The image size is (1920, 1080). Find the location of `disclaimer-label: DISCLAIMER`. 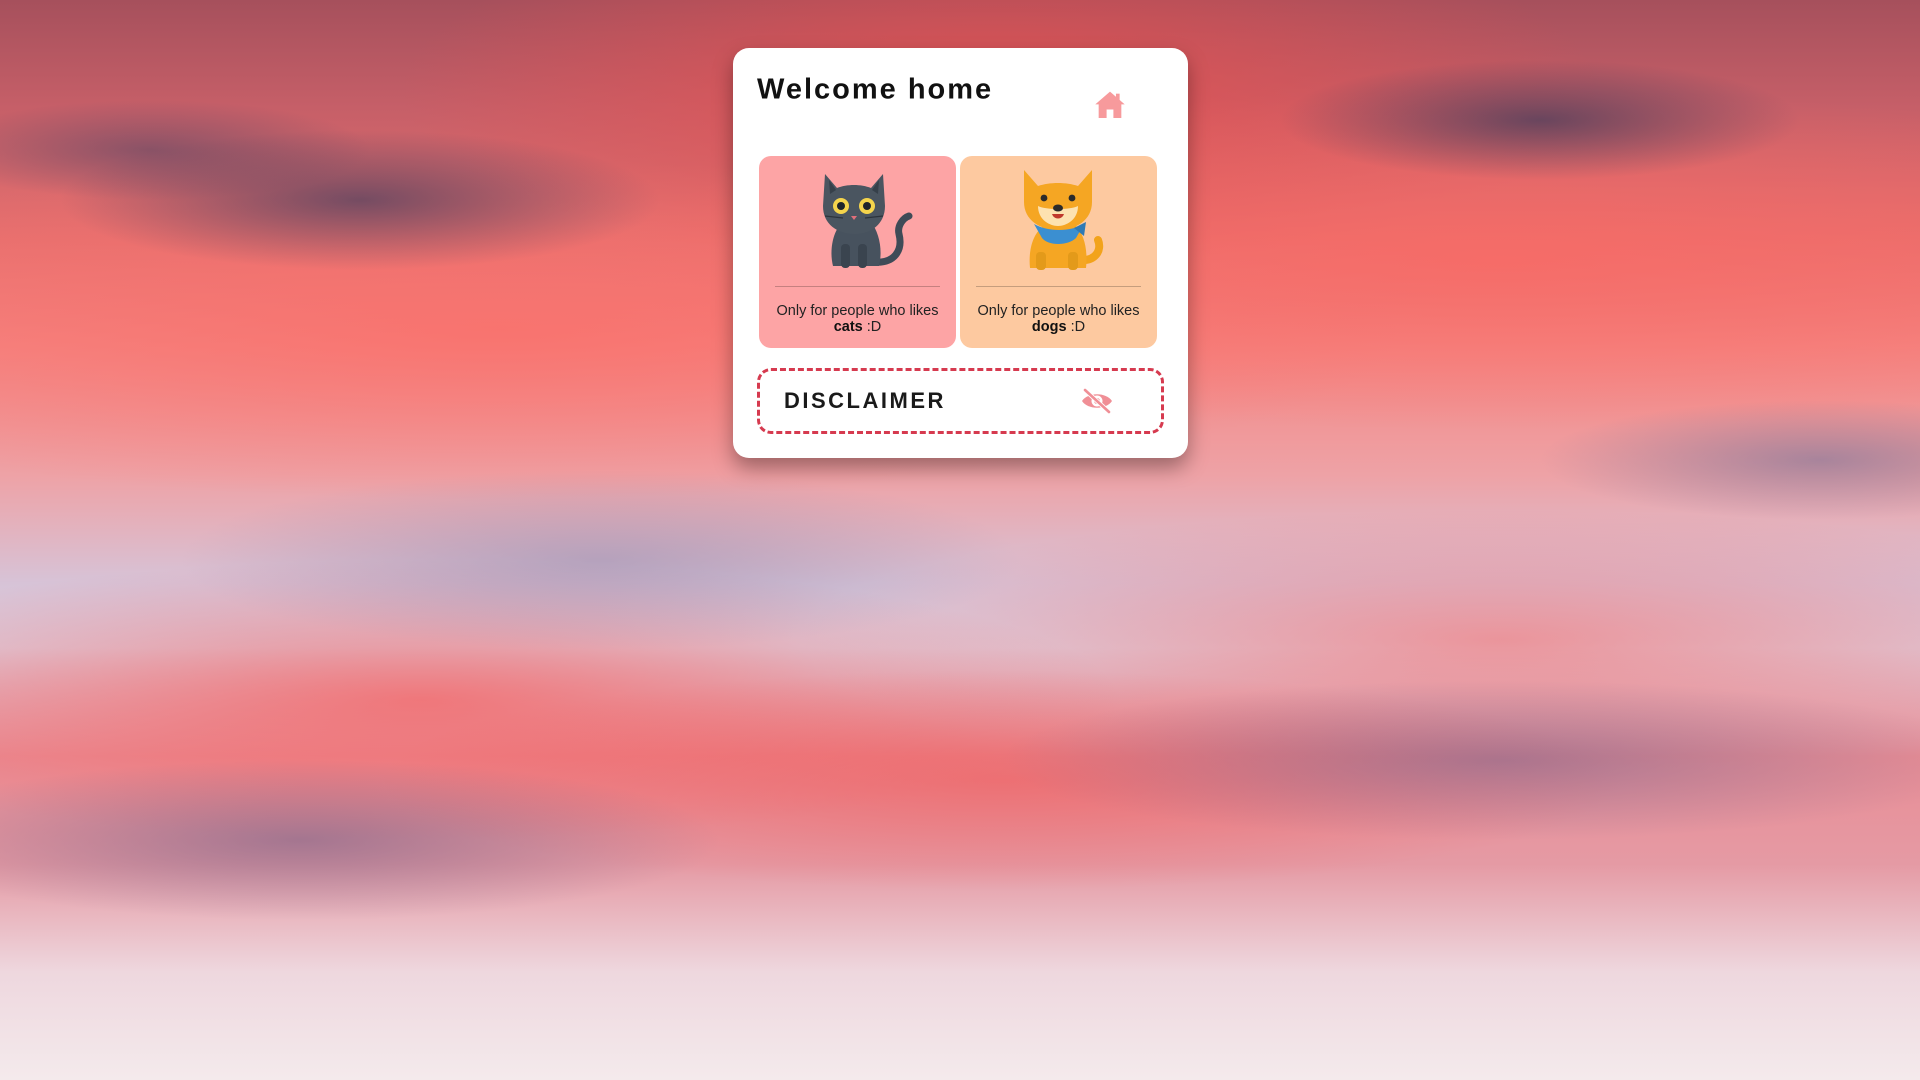

disclaimer-label: DISCLAIMER is located at coordinates (865, 400).